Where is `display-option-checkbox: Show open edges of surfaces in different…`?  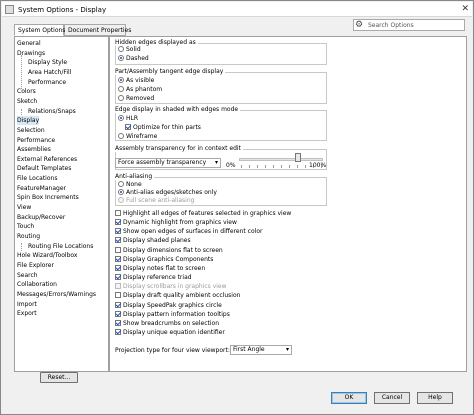 display-option-checkbox: Show open edges of surfaces in different… is located at coordinates (188, 232).